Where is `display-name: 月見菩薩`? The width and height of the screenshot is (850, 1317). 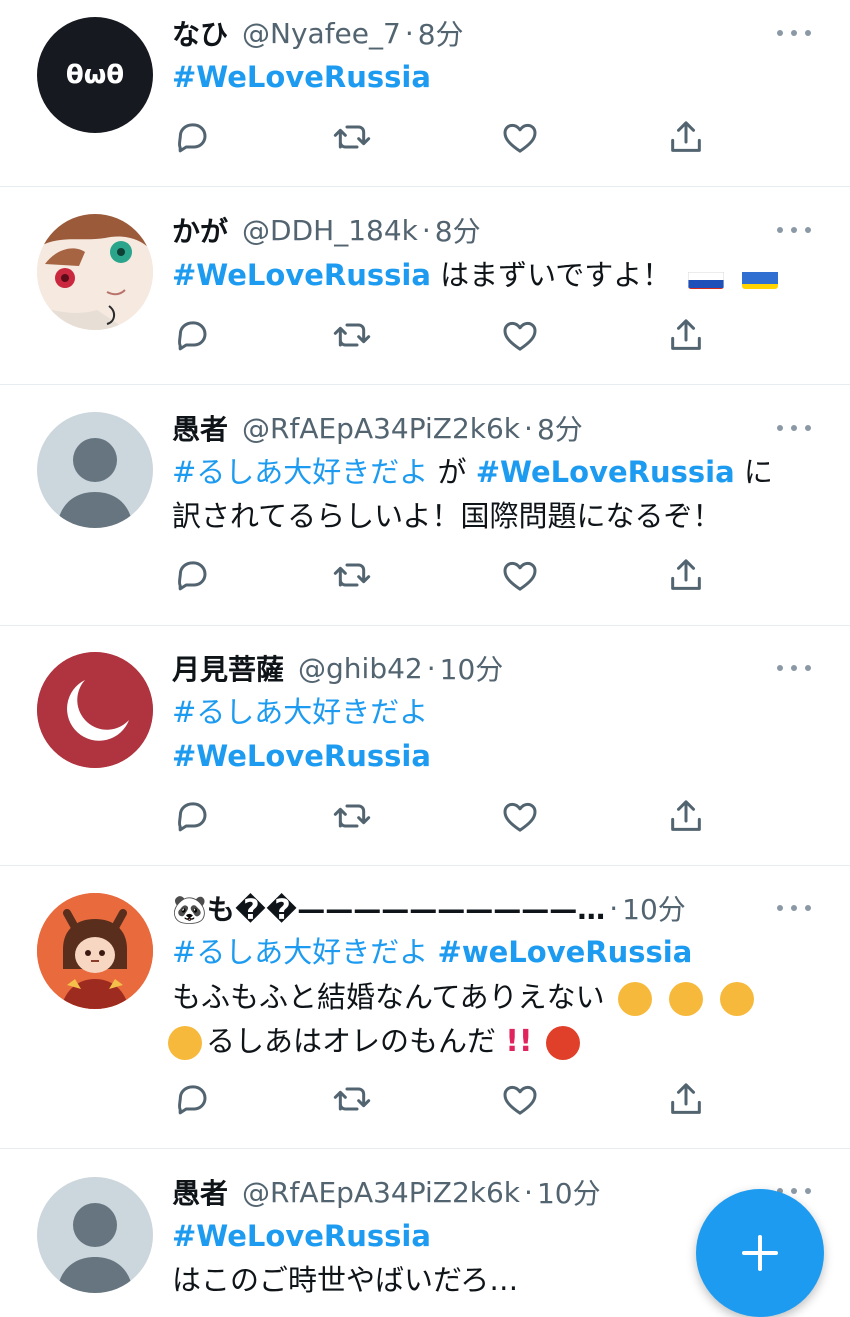 display-name: 月見菩薩 is located at coordinates (228, 668).